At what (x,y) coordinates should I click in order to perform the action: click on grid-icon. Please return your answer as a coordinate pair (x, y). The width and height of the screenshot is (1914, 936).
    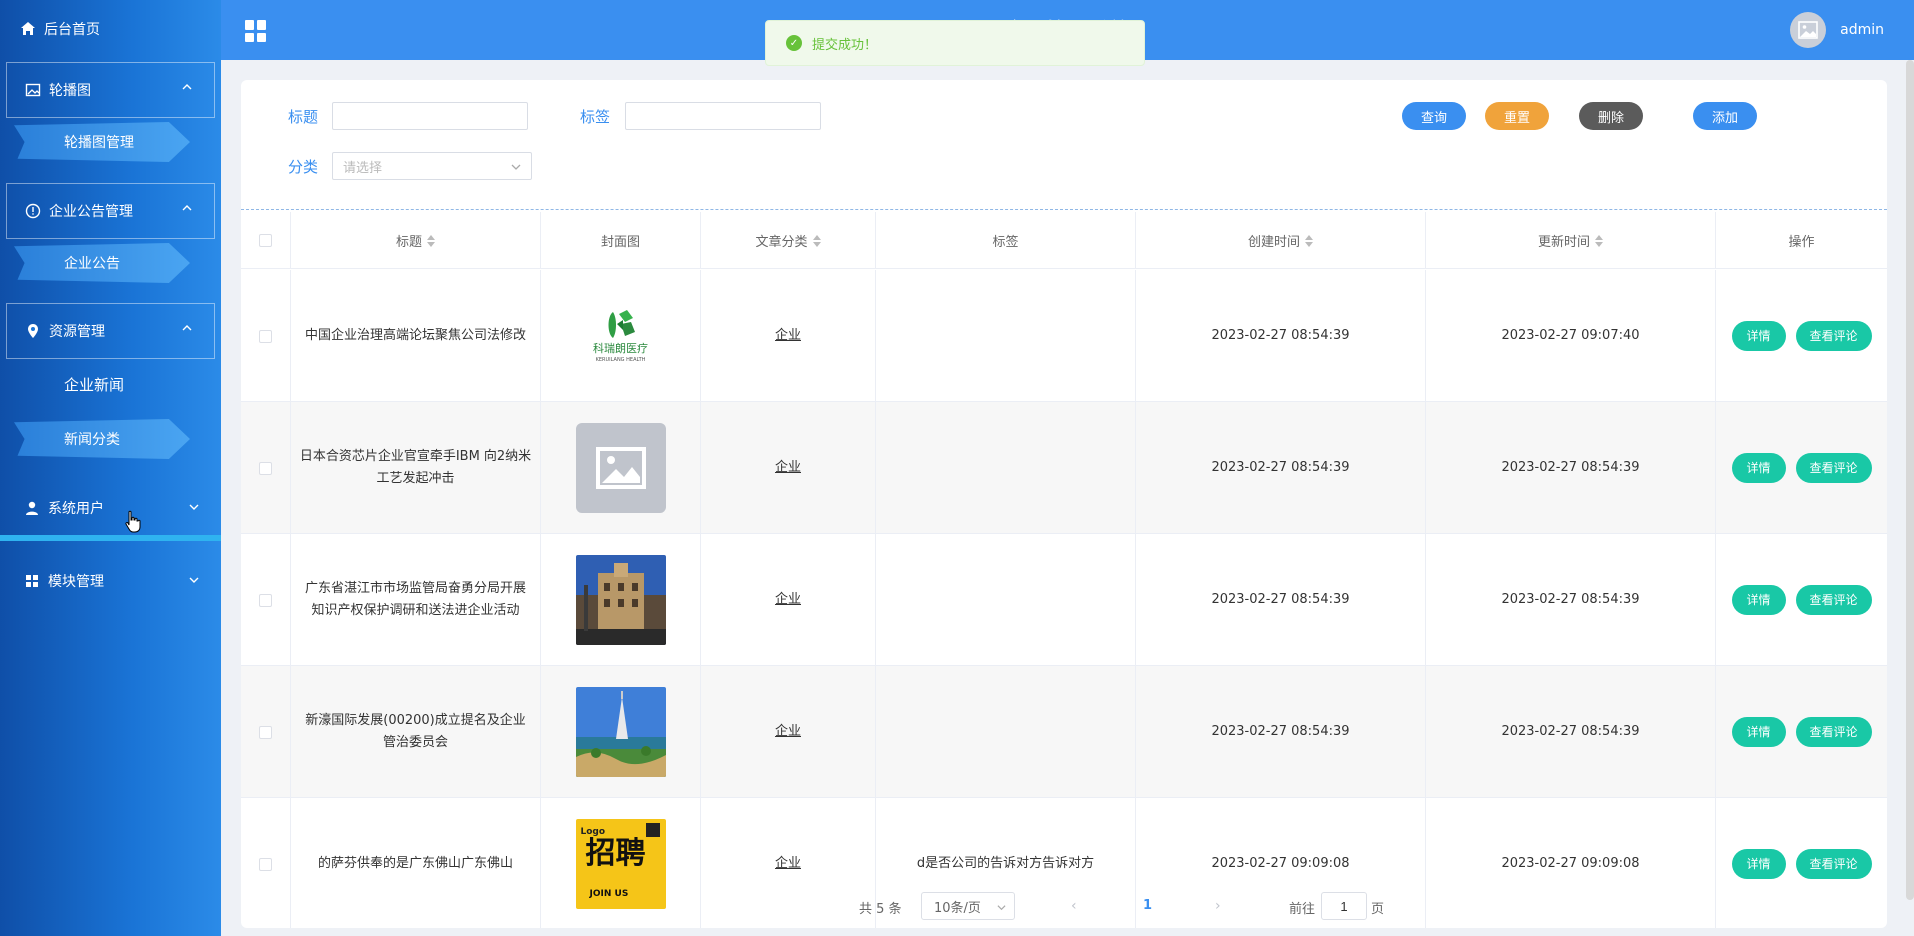
    Looking at the image, I should click on (32, 581).